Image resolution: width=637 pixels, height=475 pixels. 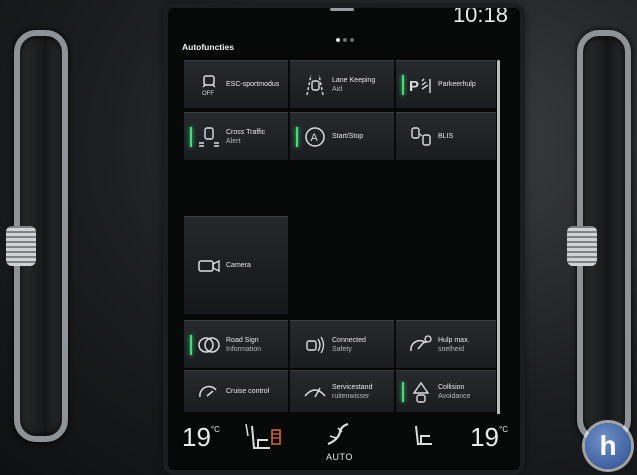 I want to click on right-temp-unit: °C, so click(x=503, y=429).